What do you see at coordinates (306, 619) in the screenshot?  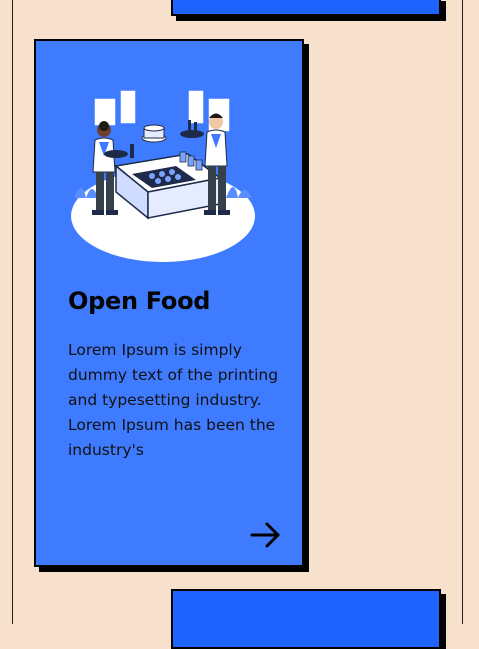 I see `next-card-partial` at bounding box center [306, 619].